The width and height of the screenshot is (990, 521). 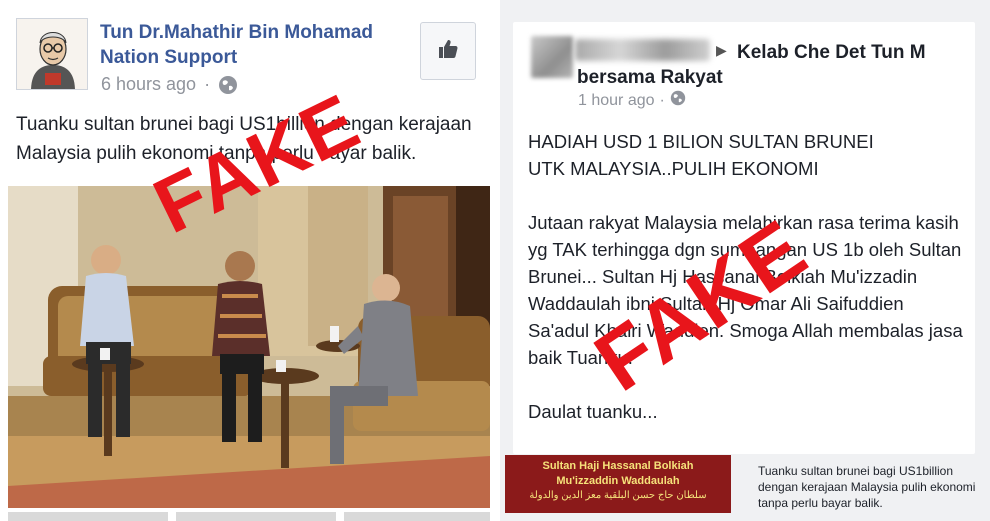 I want to click on group-name-line1: Kelab Che Det Tun M, so click(x=772, y=52).